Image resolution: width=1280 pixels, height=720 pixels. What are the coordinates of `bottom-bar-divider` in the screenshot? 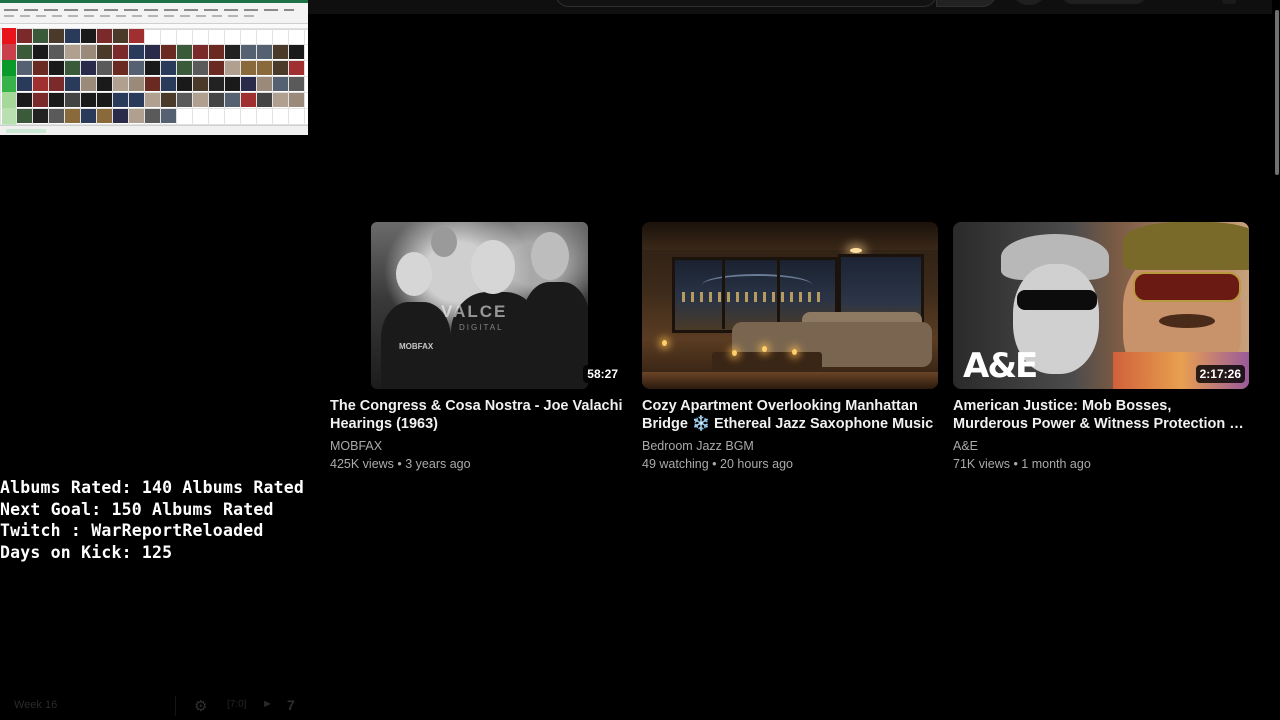 It's located at (175, 706).